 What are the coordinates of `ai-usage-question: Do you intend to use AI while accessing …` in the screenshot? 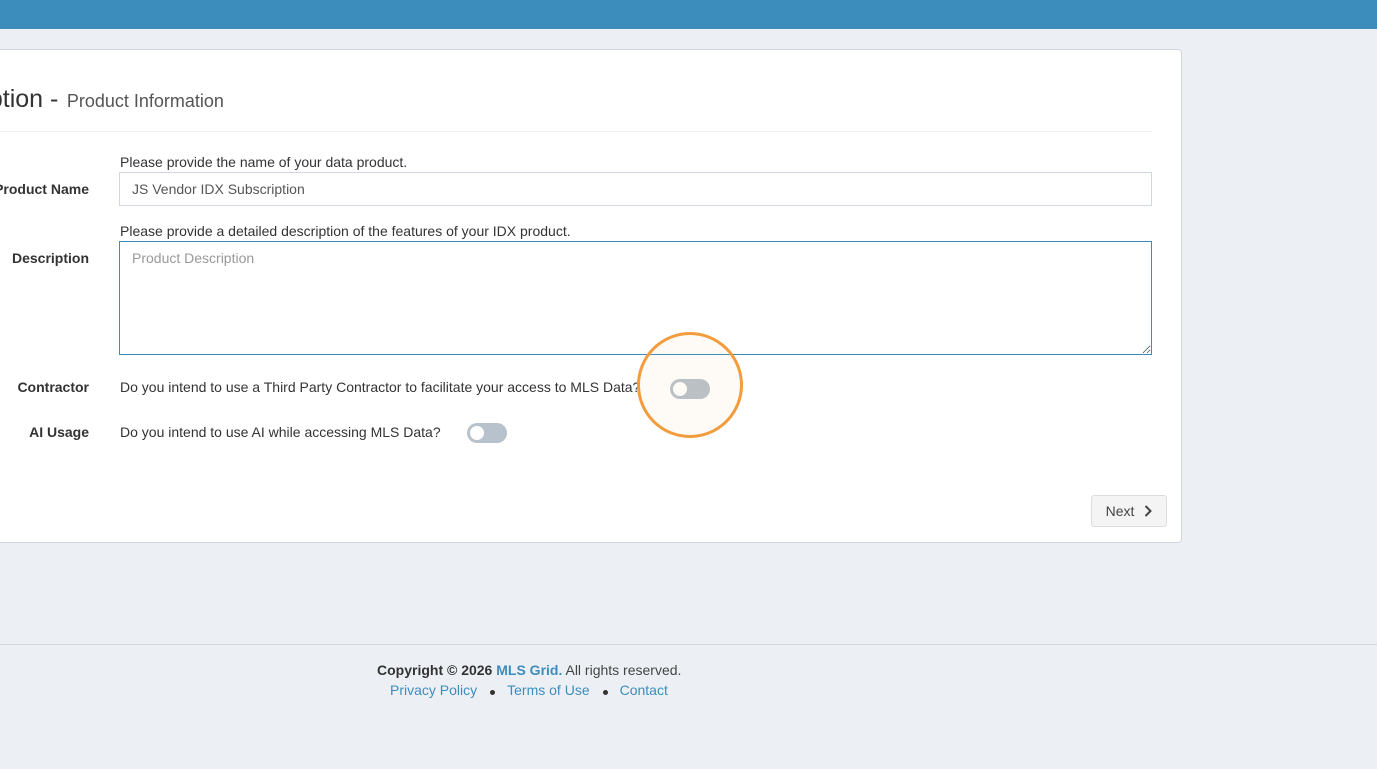 It's located at (280, 432).